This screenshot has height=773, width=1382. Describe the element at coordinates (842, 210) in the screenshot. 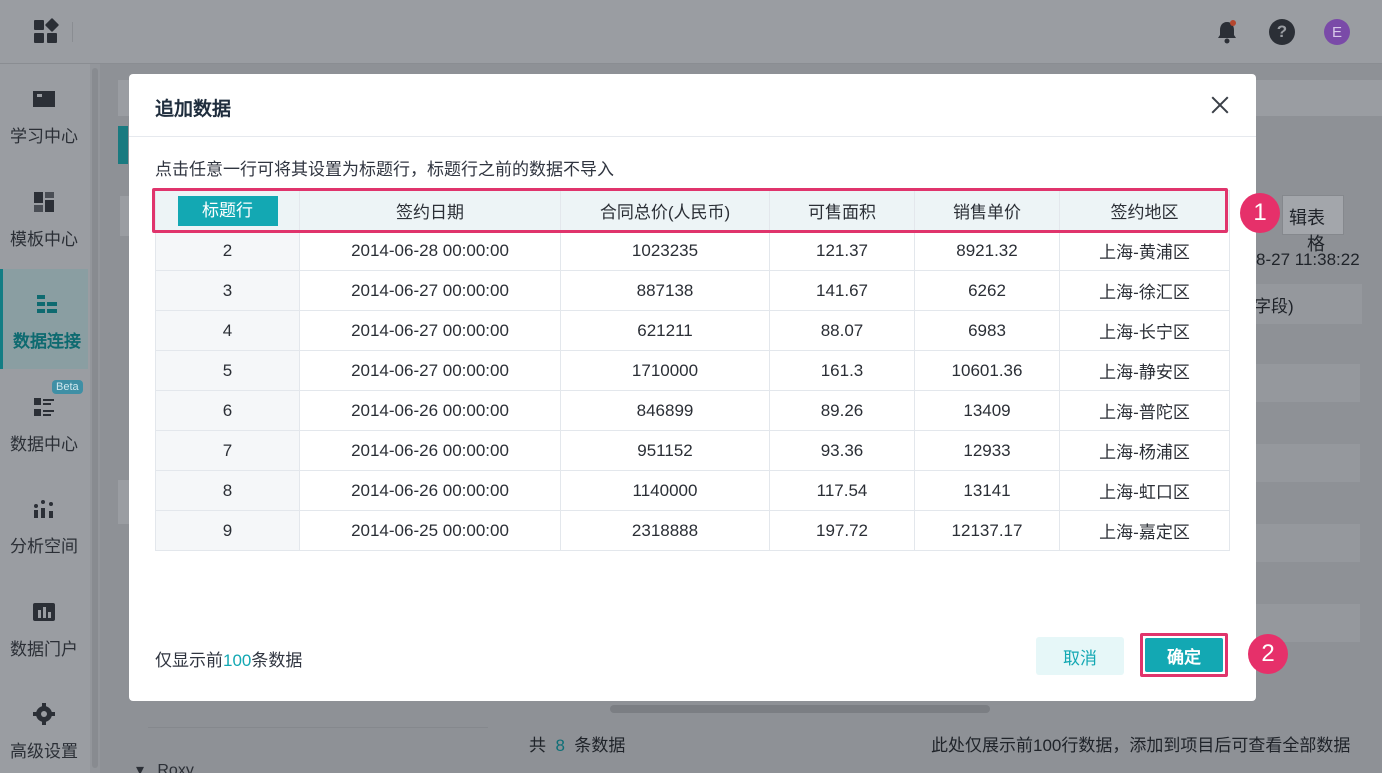

I see `column-header: 可售面积` at that location.